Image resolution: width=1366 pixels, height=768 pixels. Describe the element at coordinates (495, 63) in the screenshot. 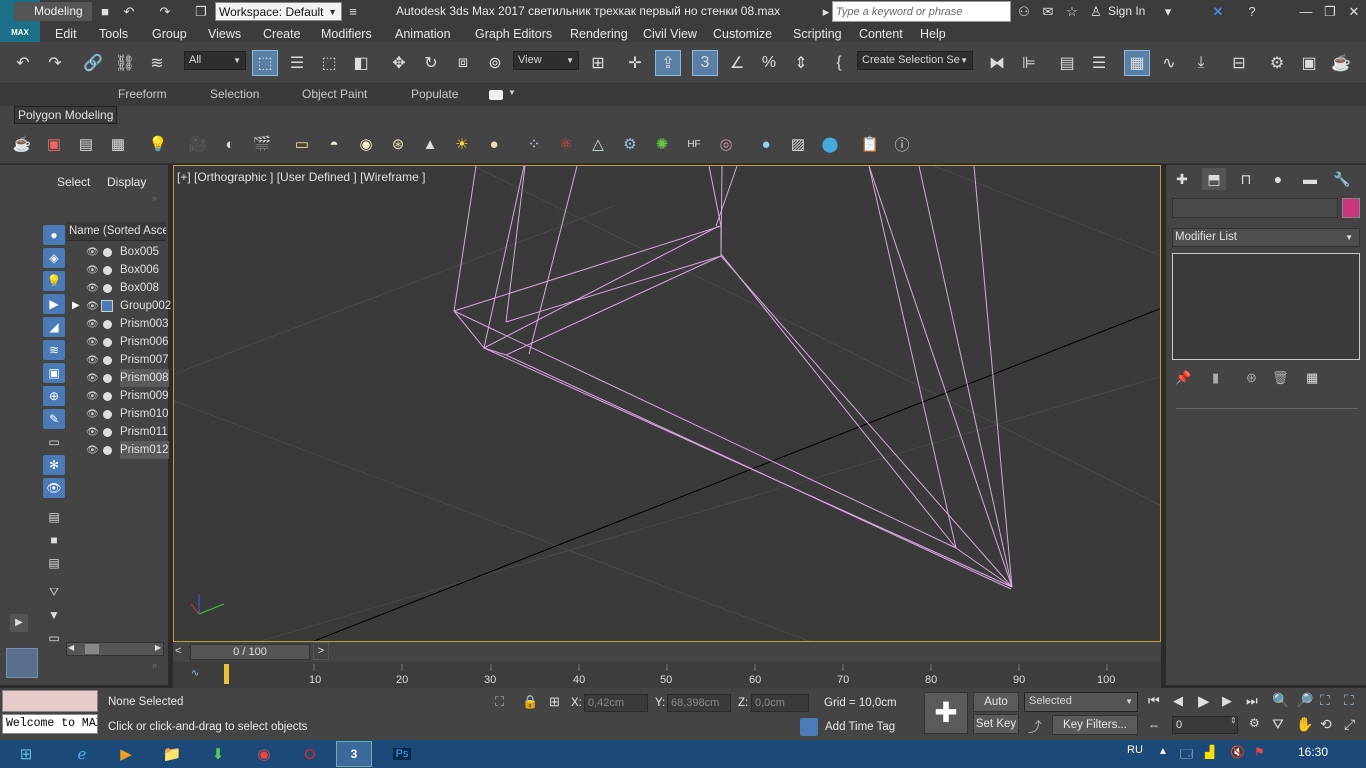

I see `place-icon: ⊚` at that location.